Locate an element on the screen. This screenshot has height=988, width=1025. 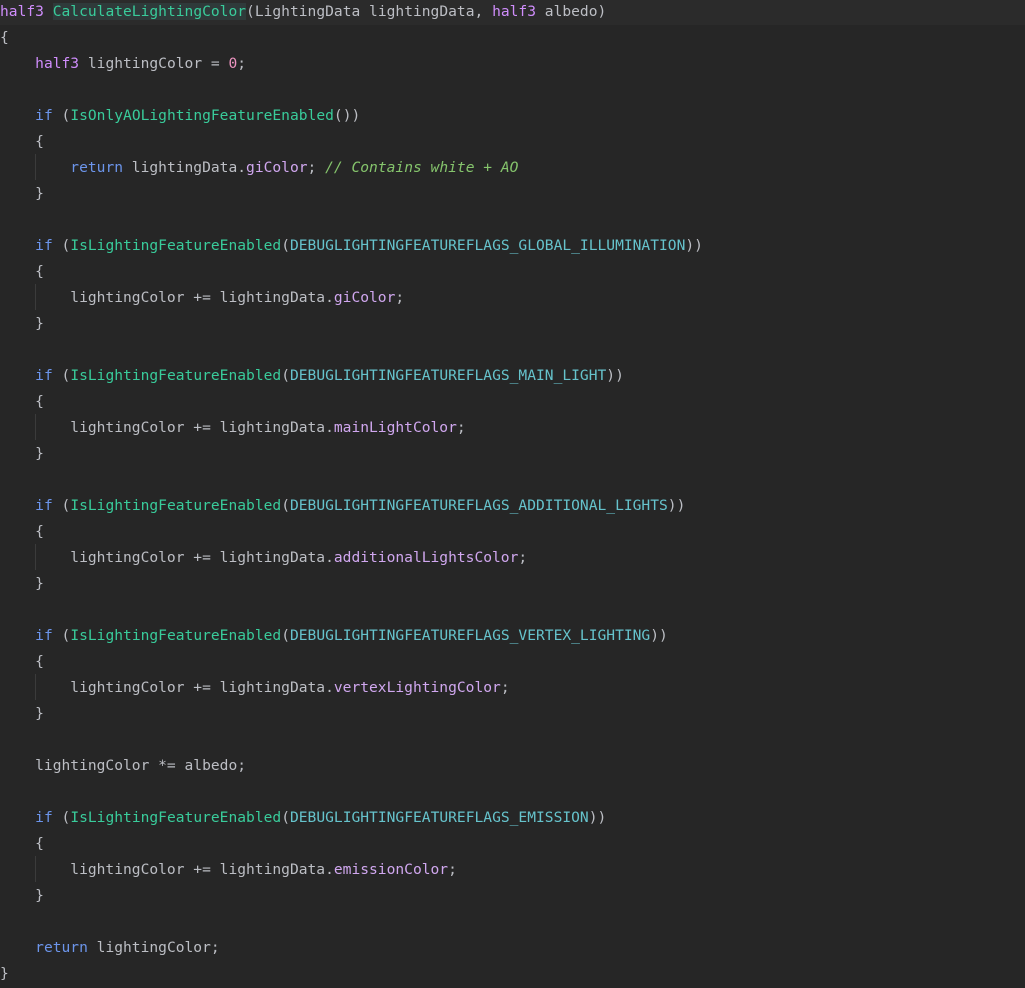
code-line: lightingColor *= albedo; is located at coordinates (123, 766).